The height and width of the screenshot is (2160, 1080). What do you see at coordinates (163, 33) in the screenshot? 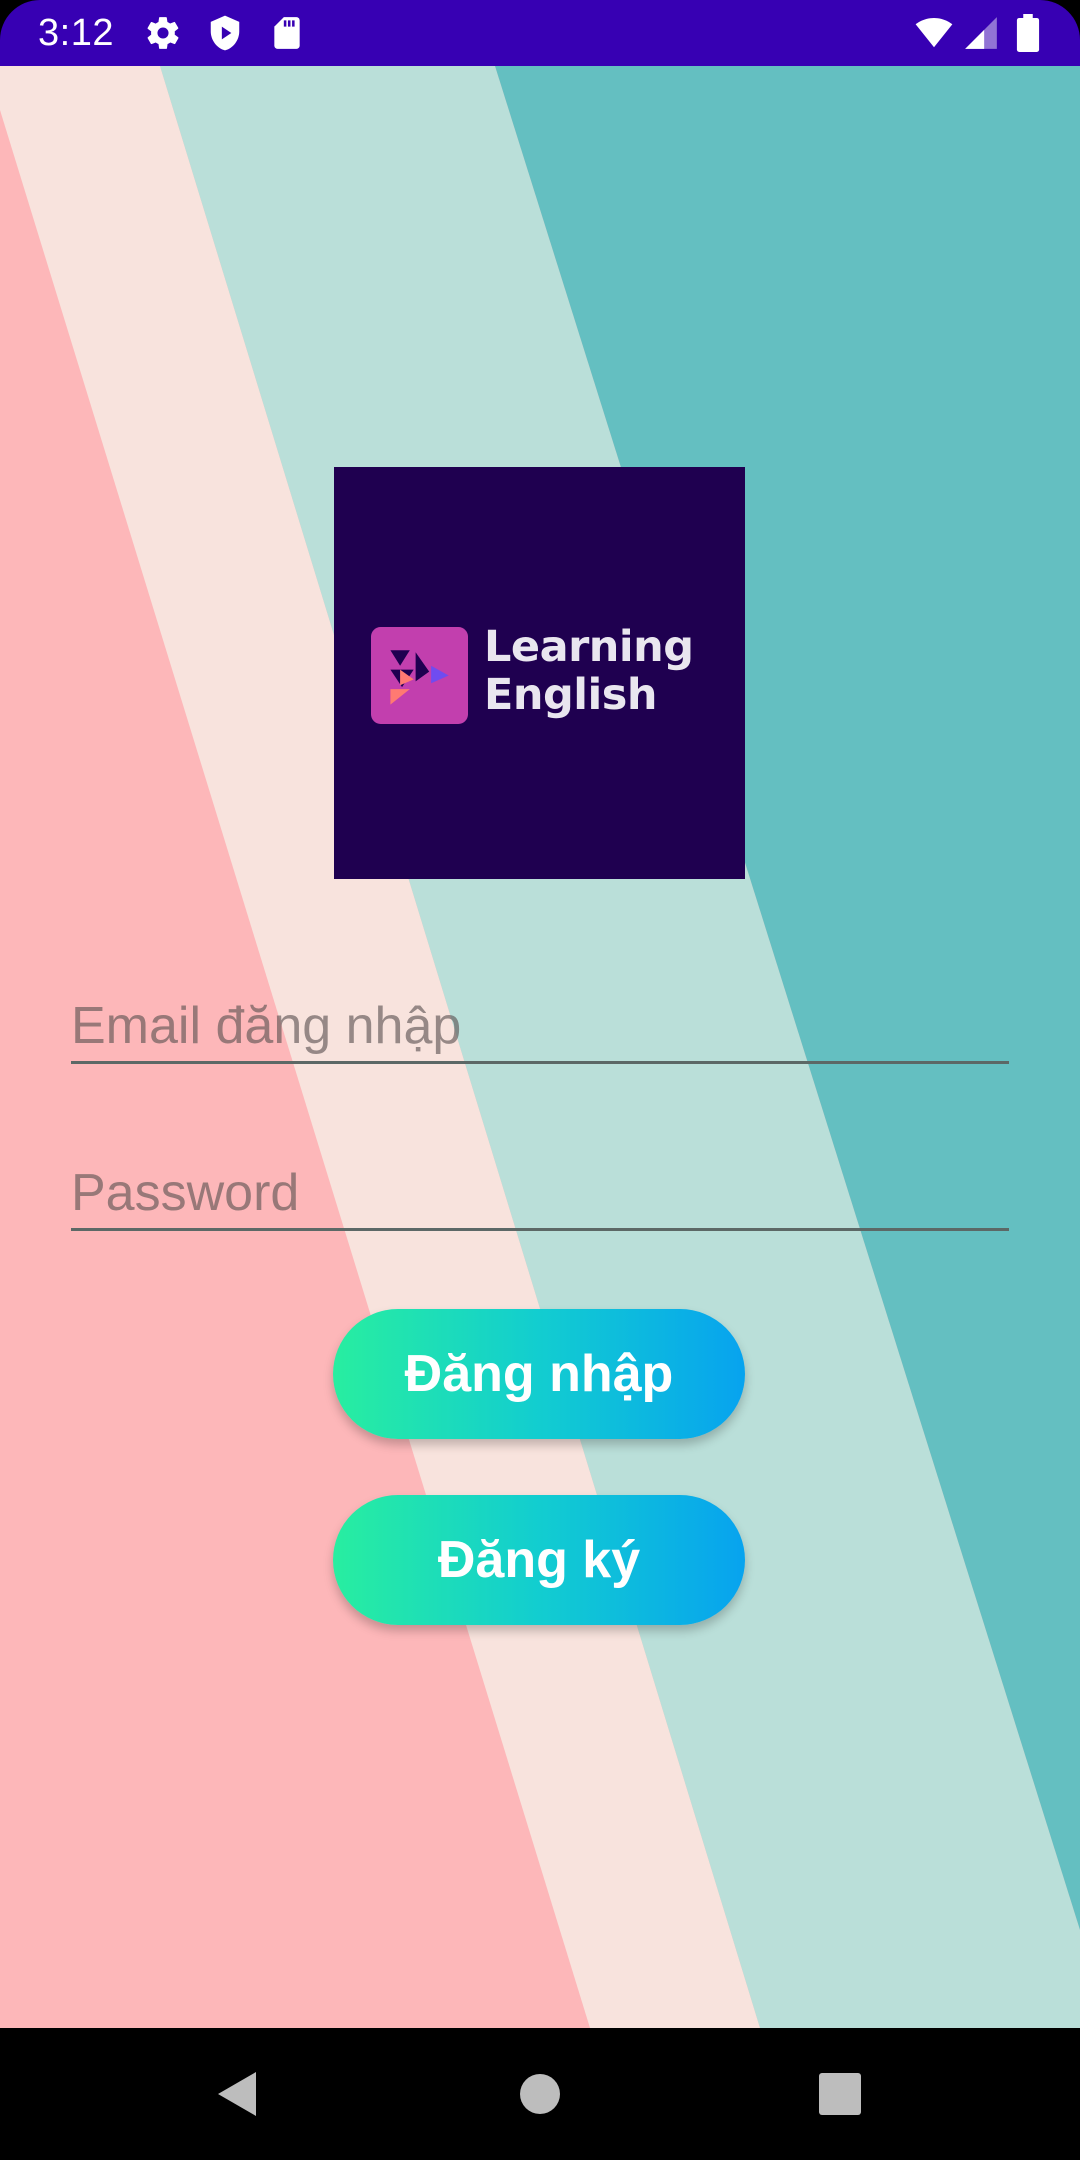
I see `gear-icon` at bounding box center [163, 33].